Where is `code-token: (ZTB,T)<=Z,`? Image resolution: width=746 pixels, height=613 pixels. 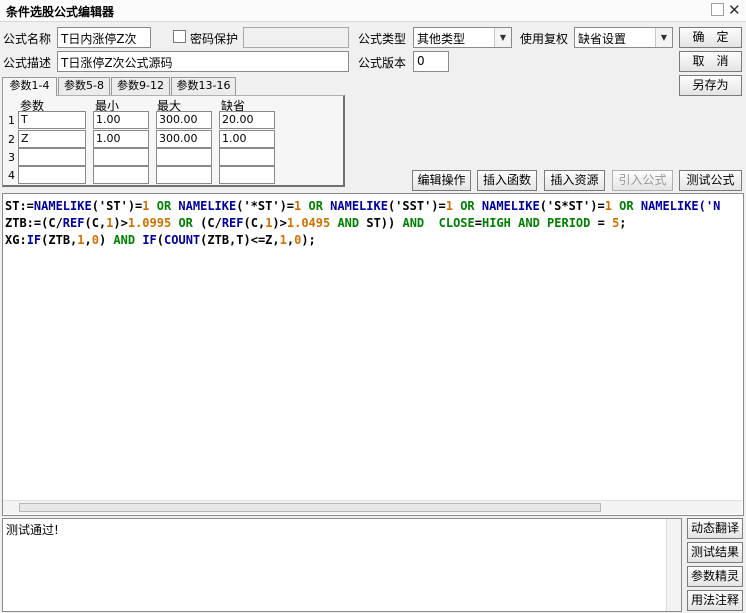 code-token: (ZTB,T)<=Z, is located at coordinates (240, 240).